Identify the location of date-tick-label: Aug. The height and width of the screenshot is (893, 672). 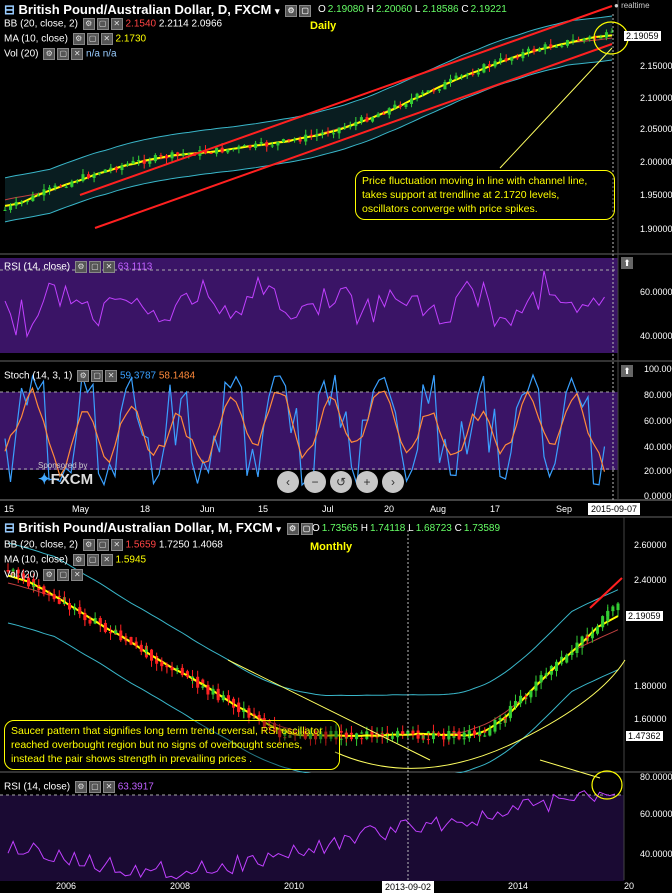
(438, 509).